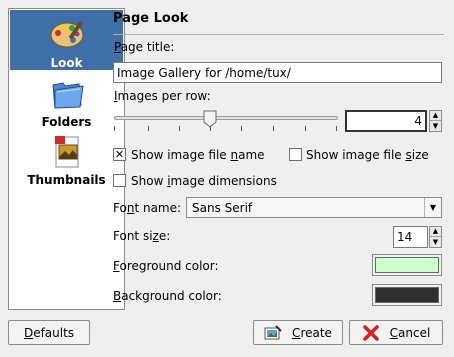 Image resolution: width=454 pixels, height=357 pixels. What do you see at coordinates (142, 236) in the screenshot?
I see `font-size-label: Font size:` at bounding box center [142, 236].